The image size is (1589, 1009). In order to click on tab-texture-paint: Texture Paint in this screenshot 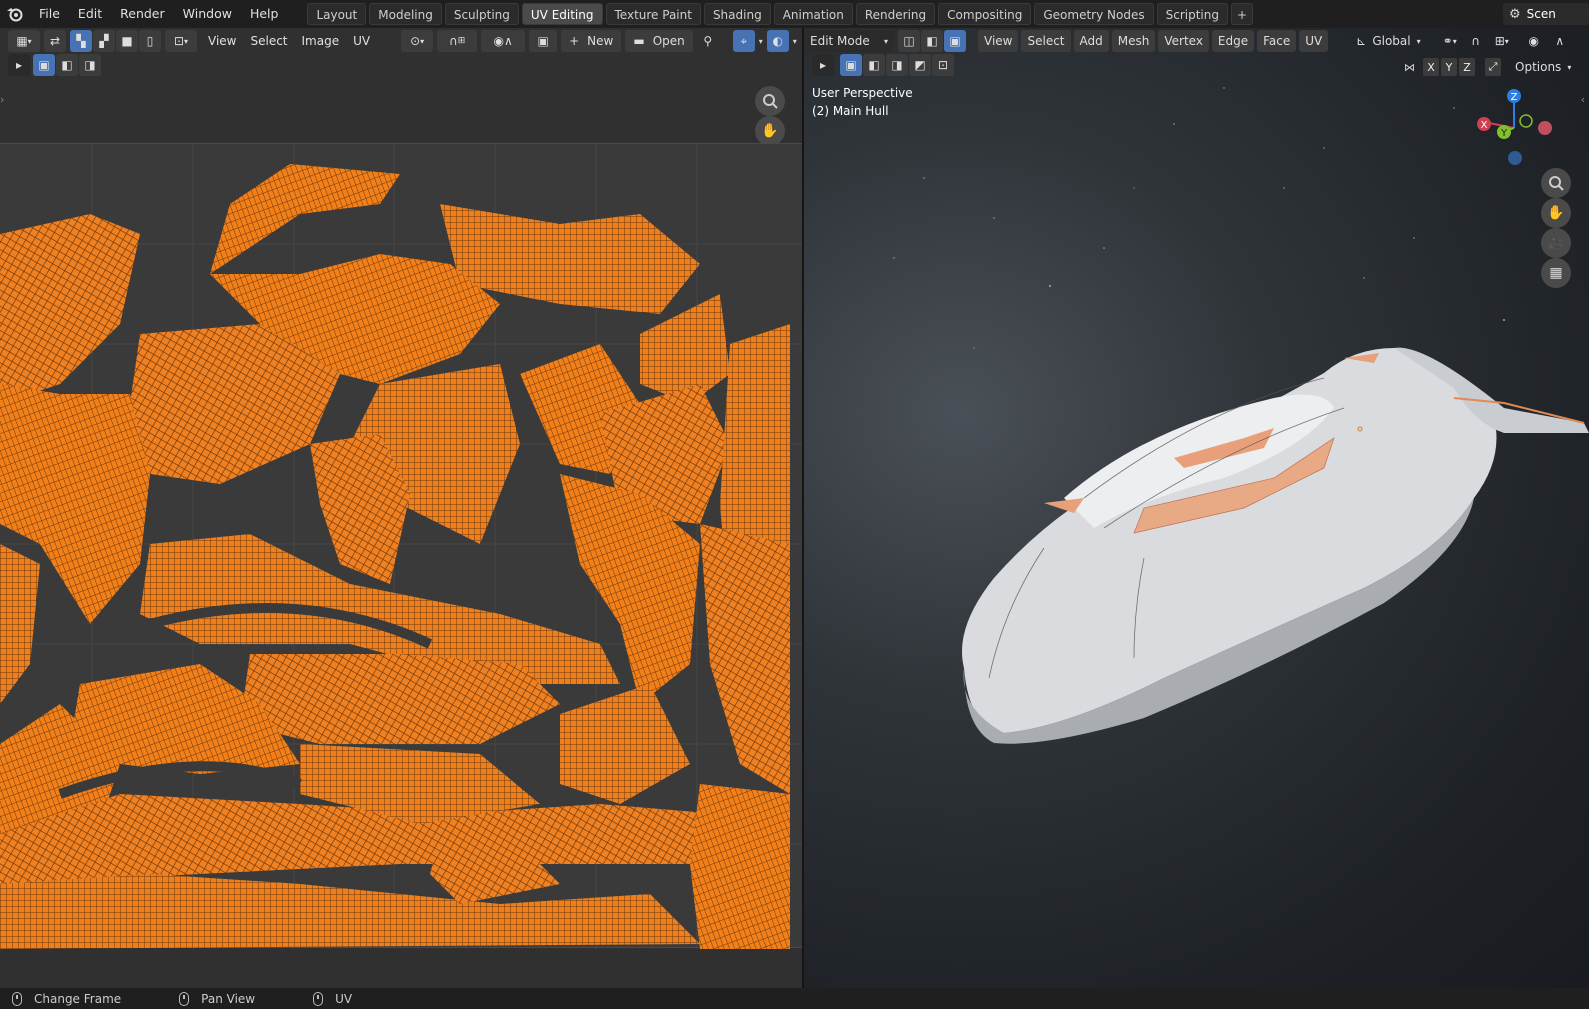, I will do `click(653, 14)`.